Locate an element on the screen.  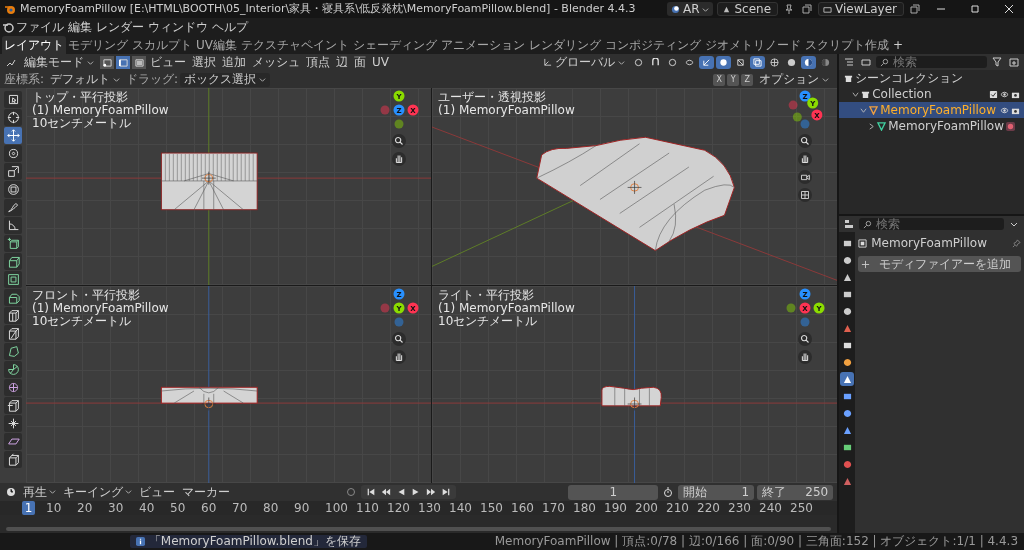
menu-dropdown: キーイング is located at coordinates (97, 492).